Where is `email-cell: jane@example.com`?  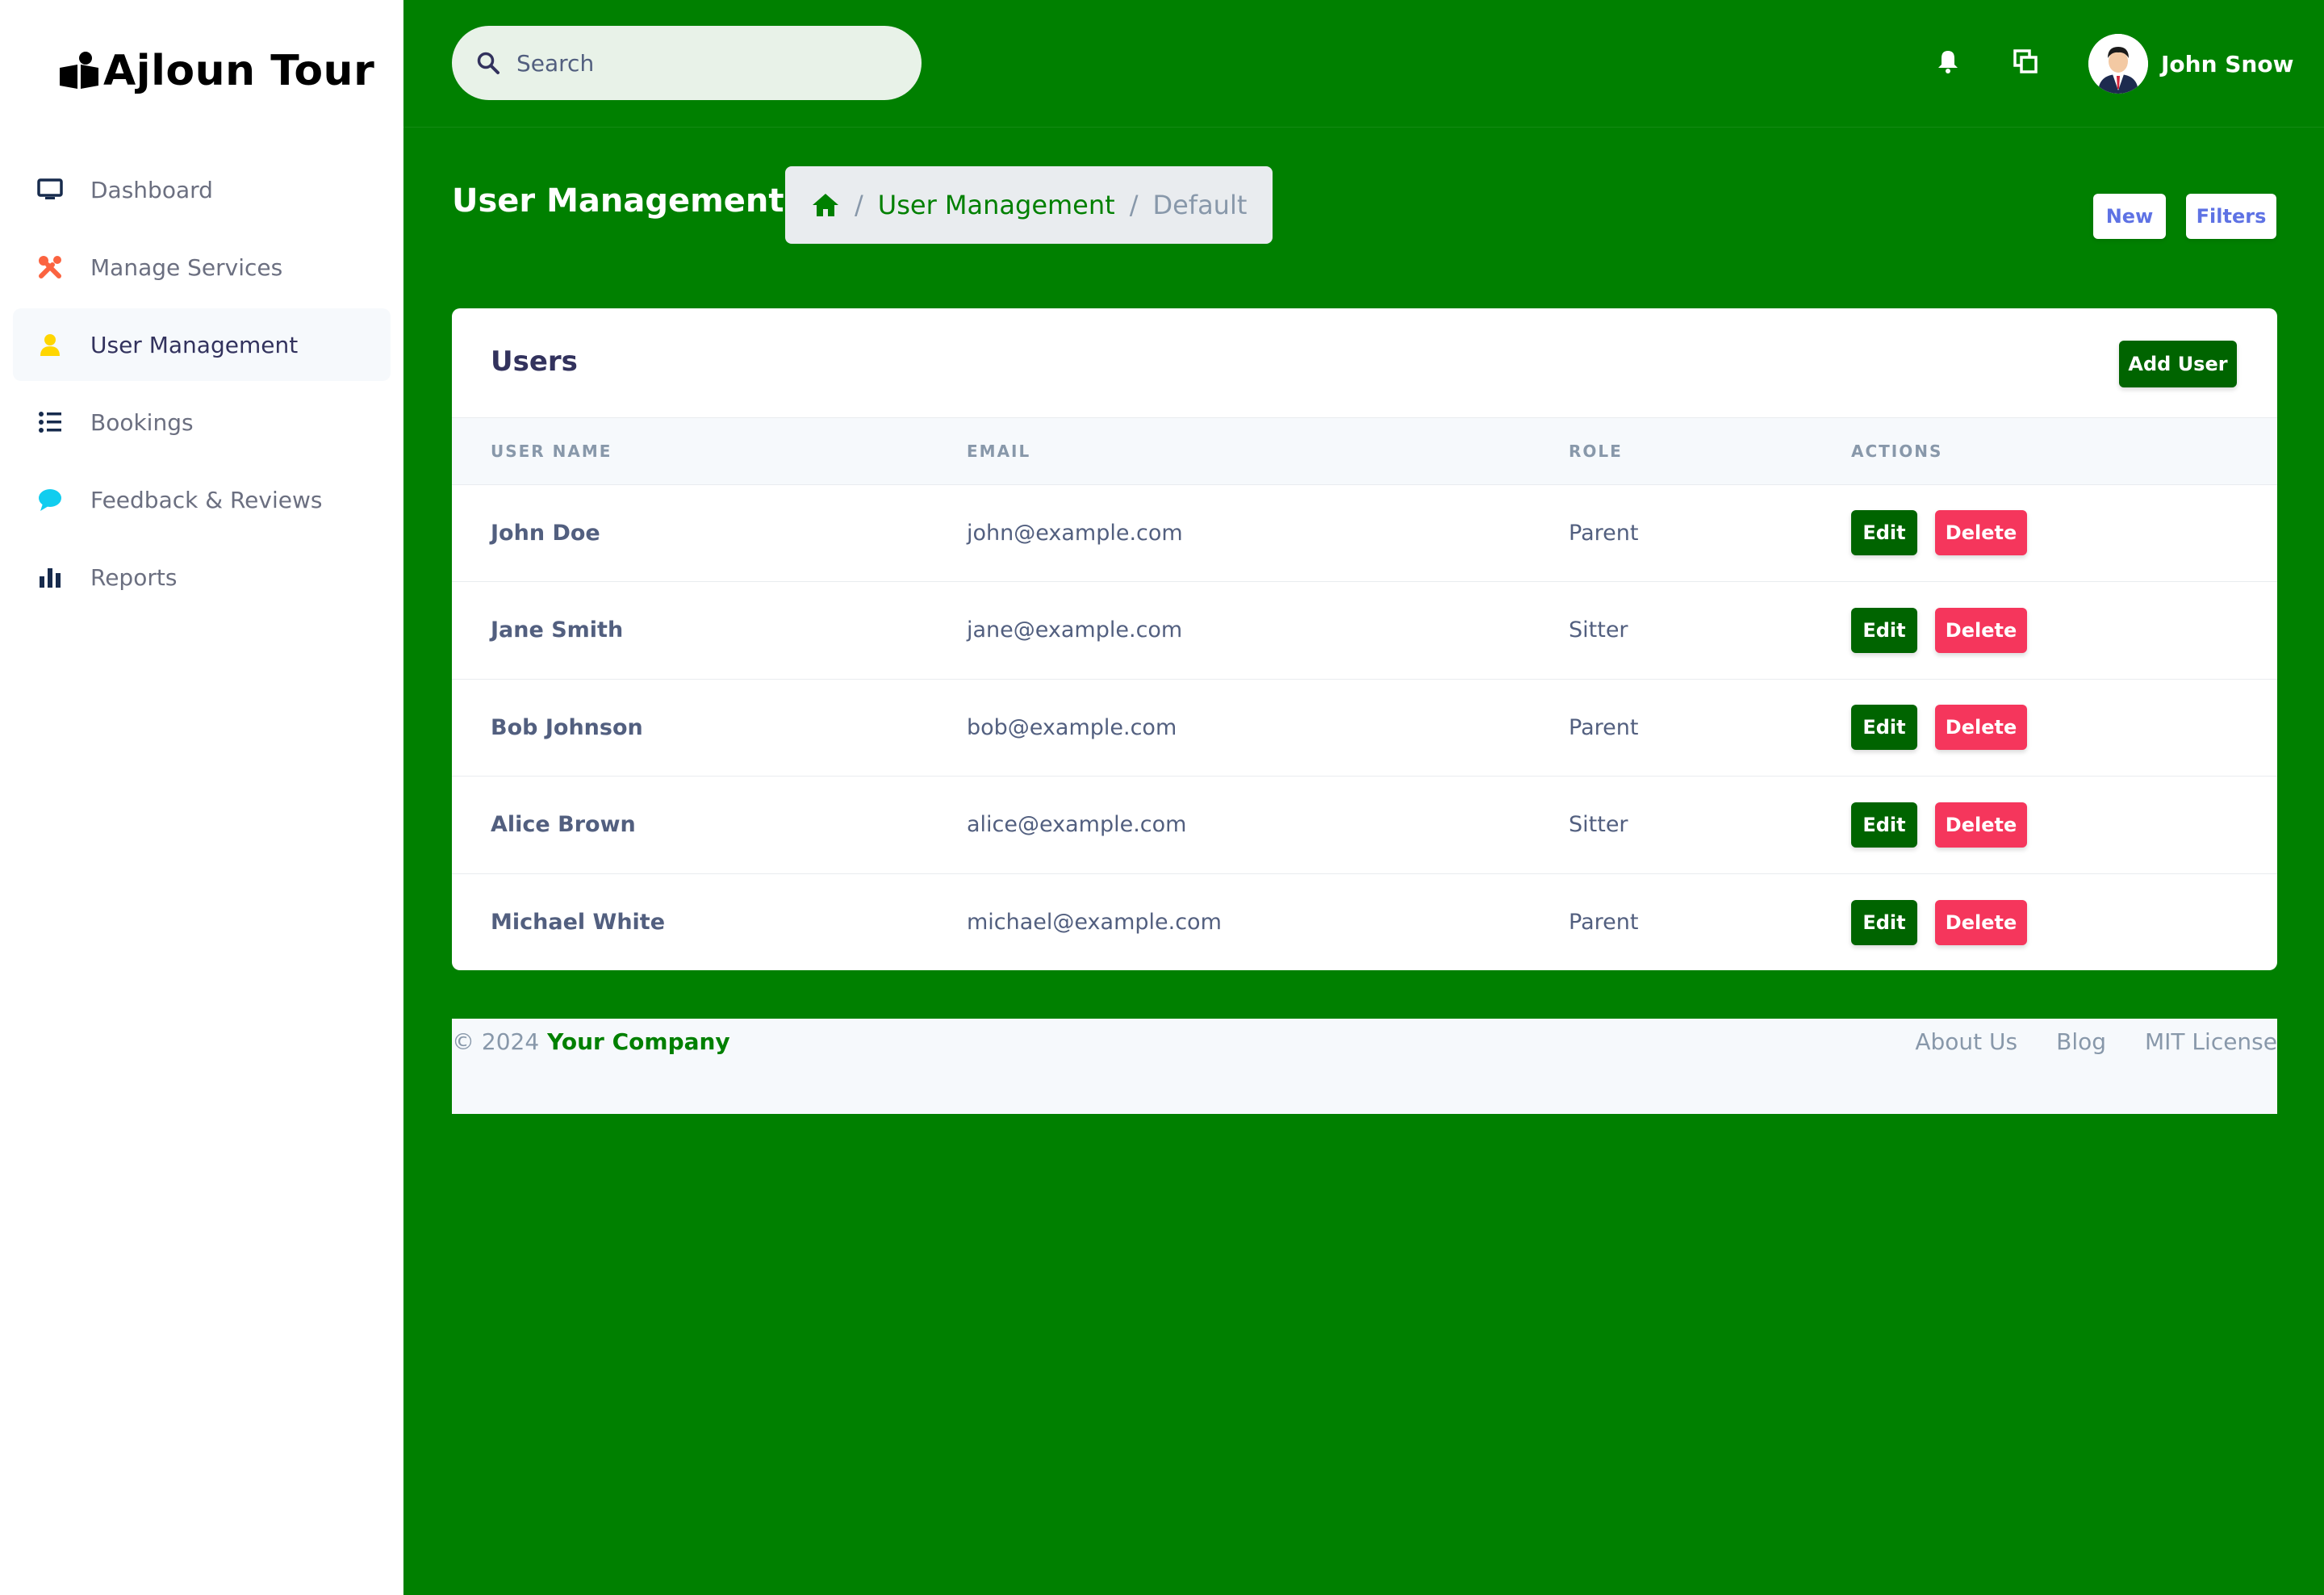 email-cell: jane@example.com is located at coordinates (1075, 630).